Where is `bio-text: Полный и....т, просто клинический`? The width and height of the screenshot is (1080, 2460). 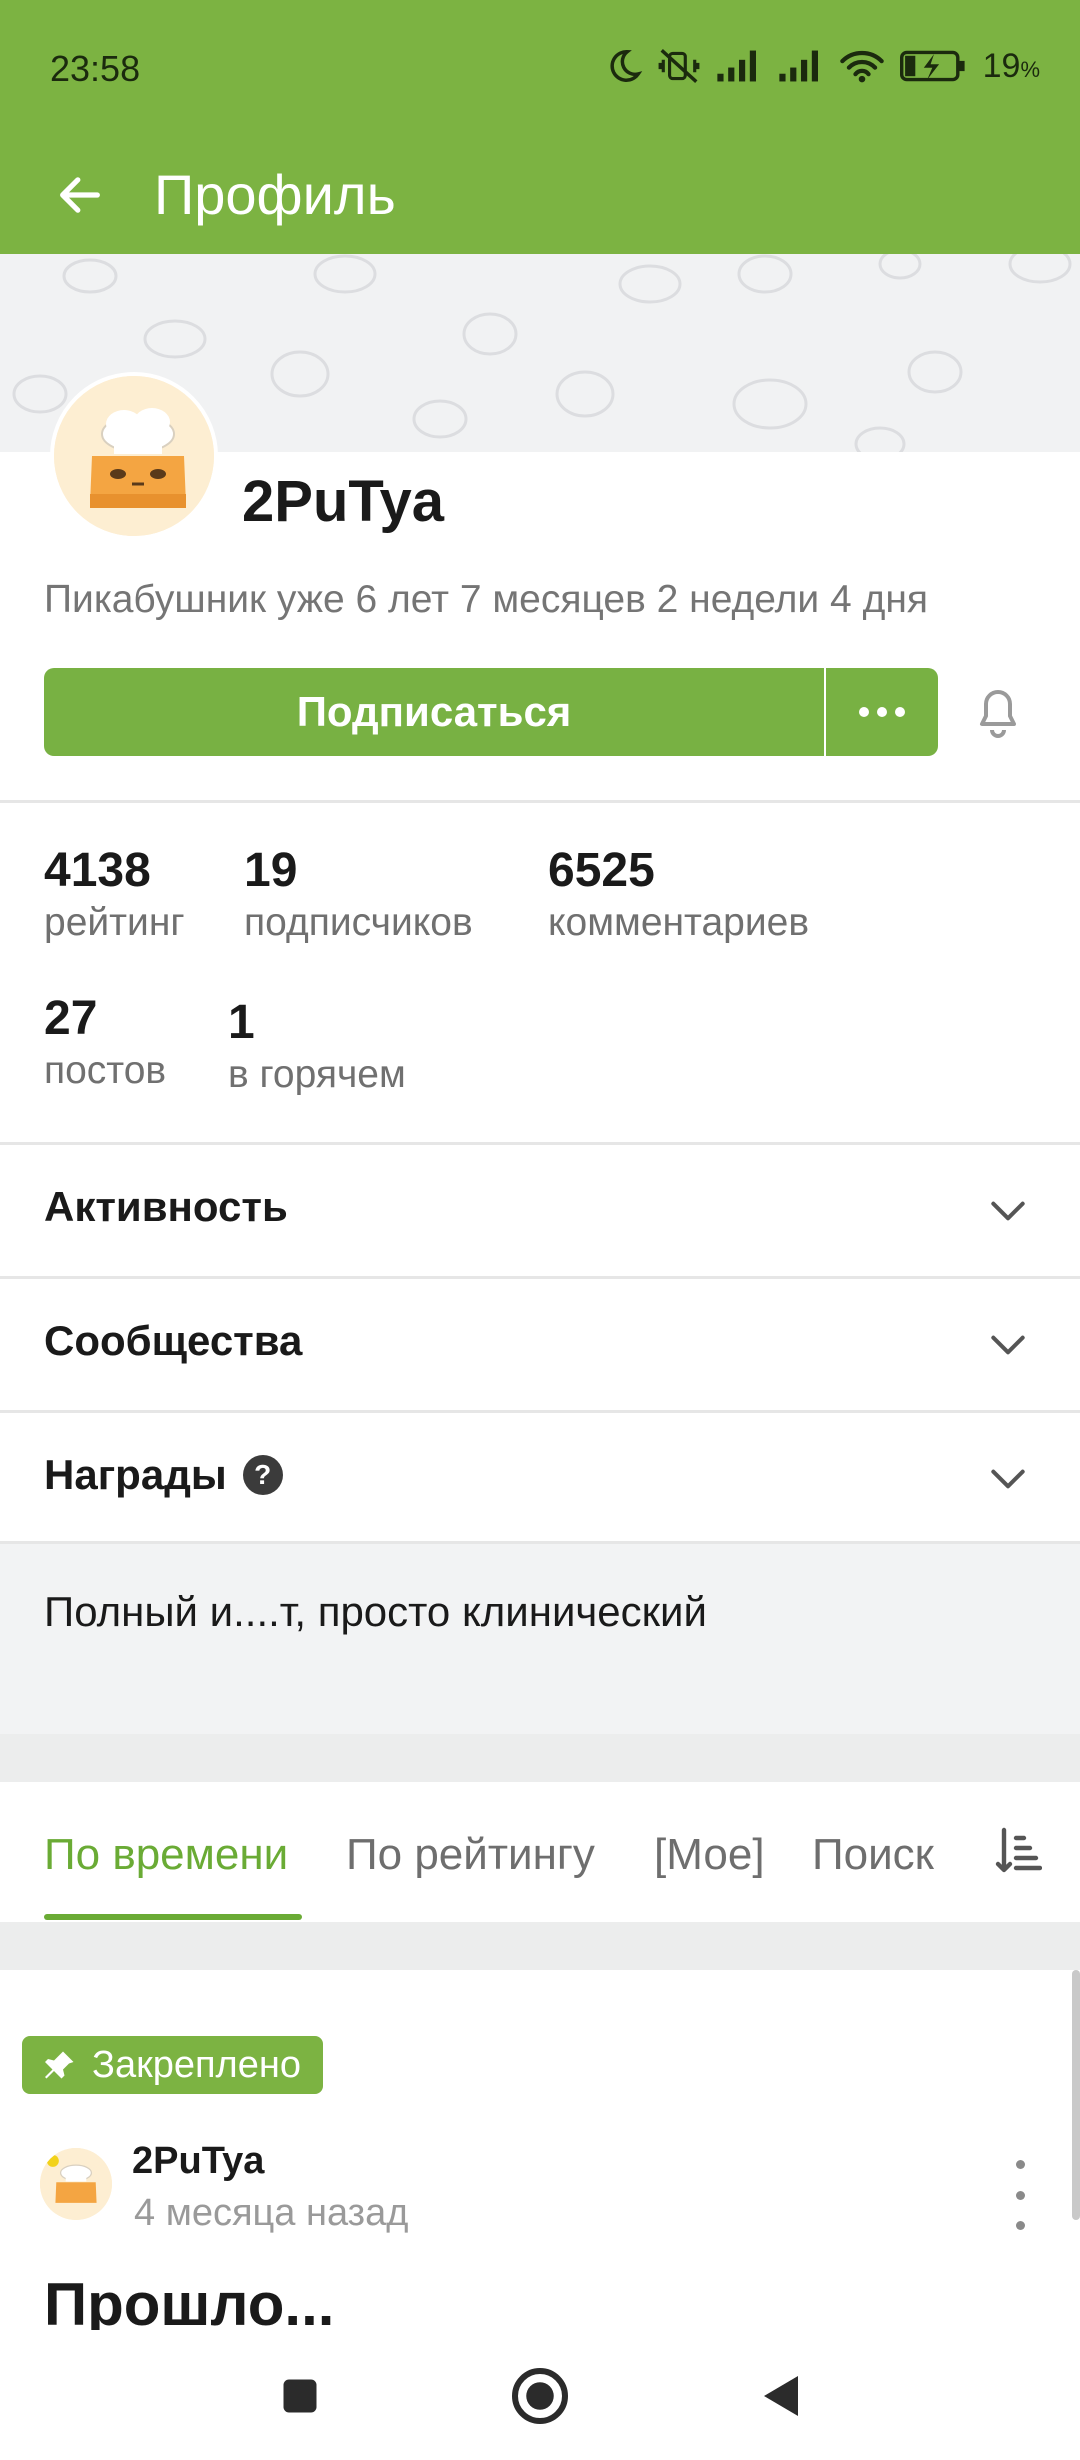 bio-text: Полный и....т, просто клинический is located at coordinates (375, 1611).